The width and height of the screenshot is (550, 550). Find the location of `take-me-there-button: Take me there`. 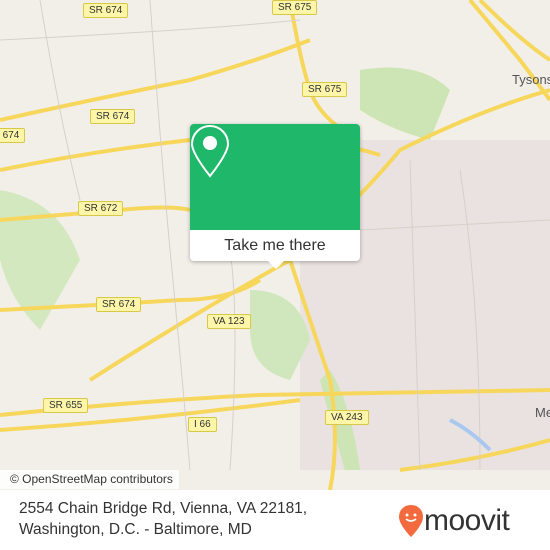

take-me-there-button: Take me there is located at coordinates (275, 245).